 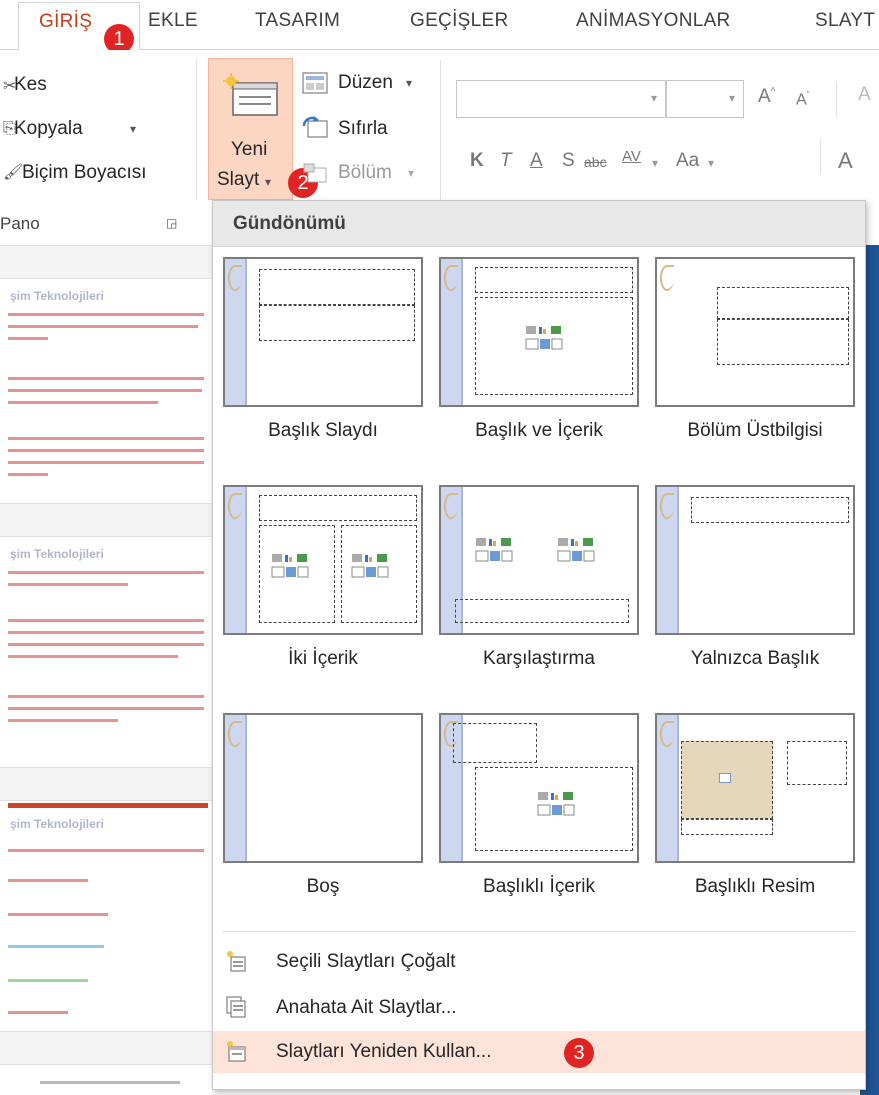 What do you see at coordinates (687, 161) in the screenshot?
I see `change-case-button: Aa` at bounding box center [687, 161].